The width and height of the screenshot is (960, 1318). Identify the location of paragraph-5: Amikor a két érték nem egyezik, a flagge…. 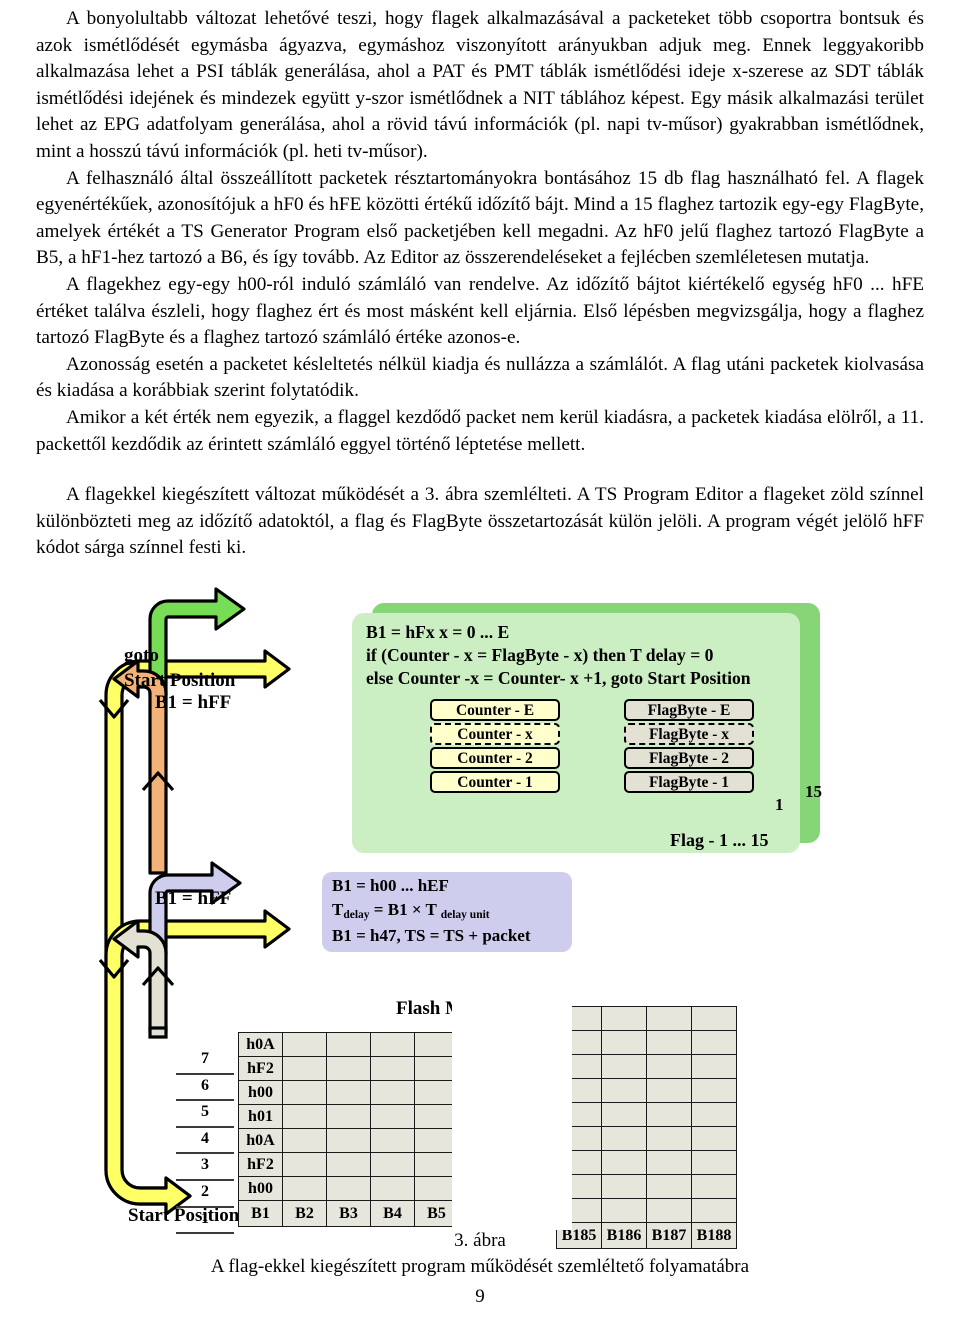
(480, 430).